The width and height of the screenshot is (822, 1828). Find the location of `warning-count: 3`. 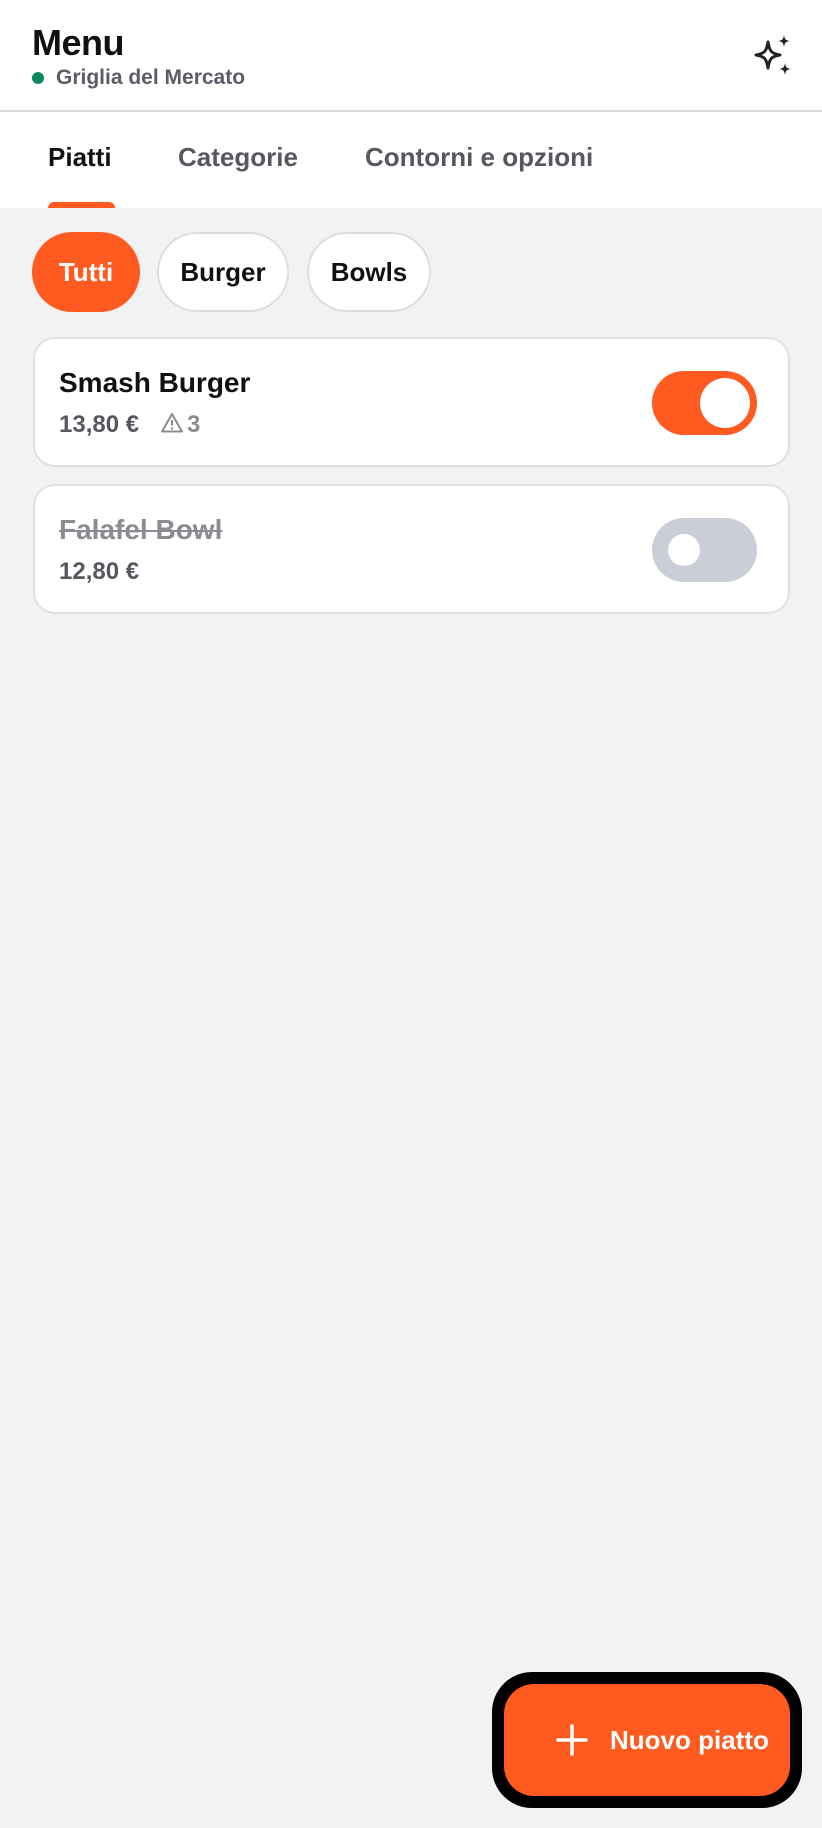

warning-count: 3 is located at coordinates (194, 424).